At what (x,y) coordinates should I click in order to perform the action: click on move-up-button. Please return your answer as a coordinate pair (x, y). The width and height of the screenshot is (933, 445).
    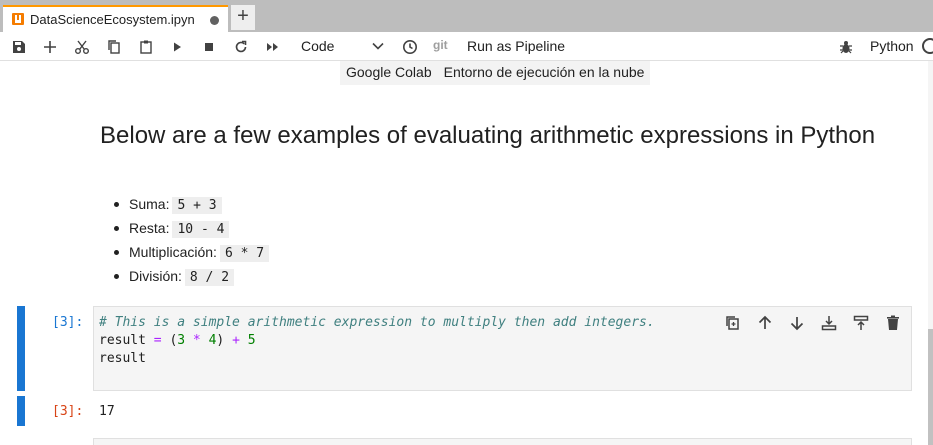
    Looking at the image, I should click on (765, 323).